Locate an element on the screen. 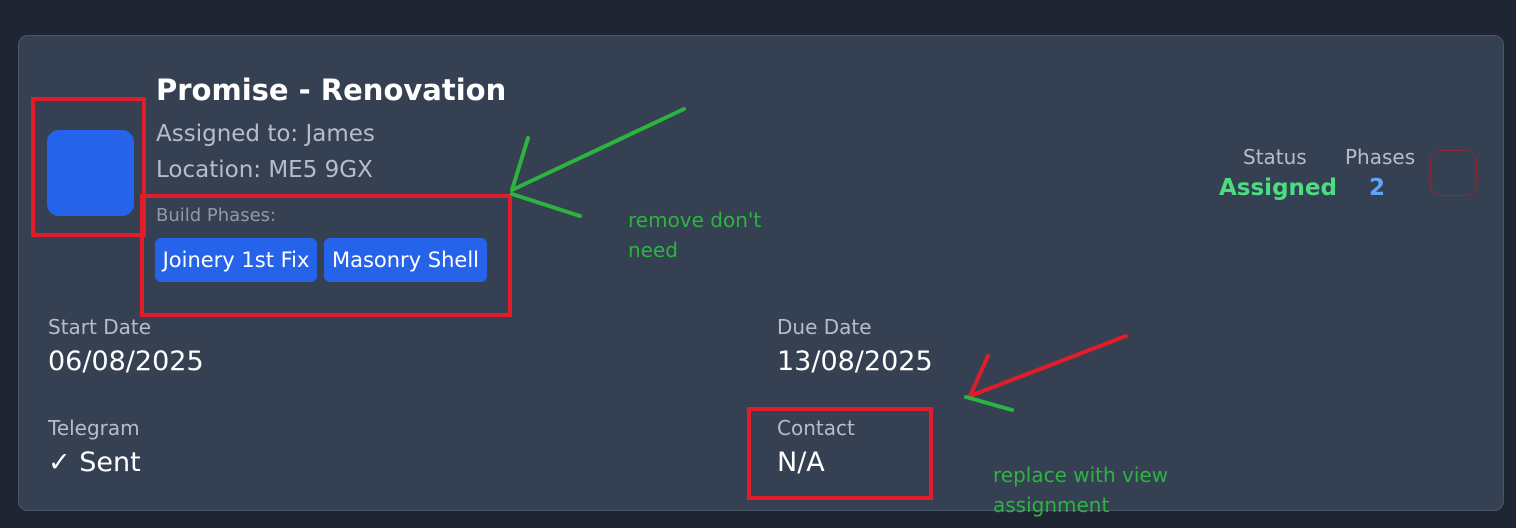  red-arrow-icon is located at coordinates (1048, 366).